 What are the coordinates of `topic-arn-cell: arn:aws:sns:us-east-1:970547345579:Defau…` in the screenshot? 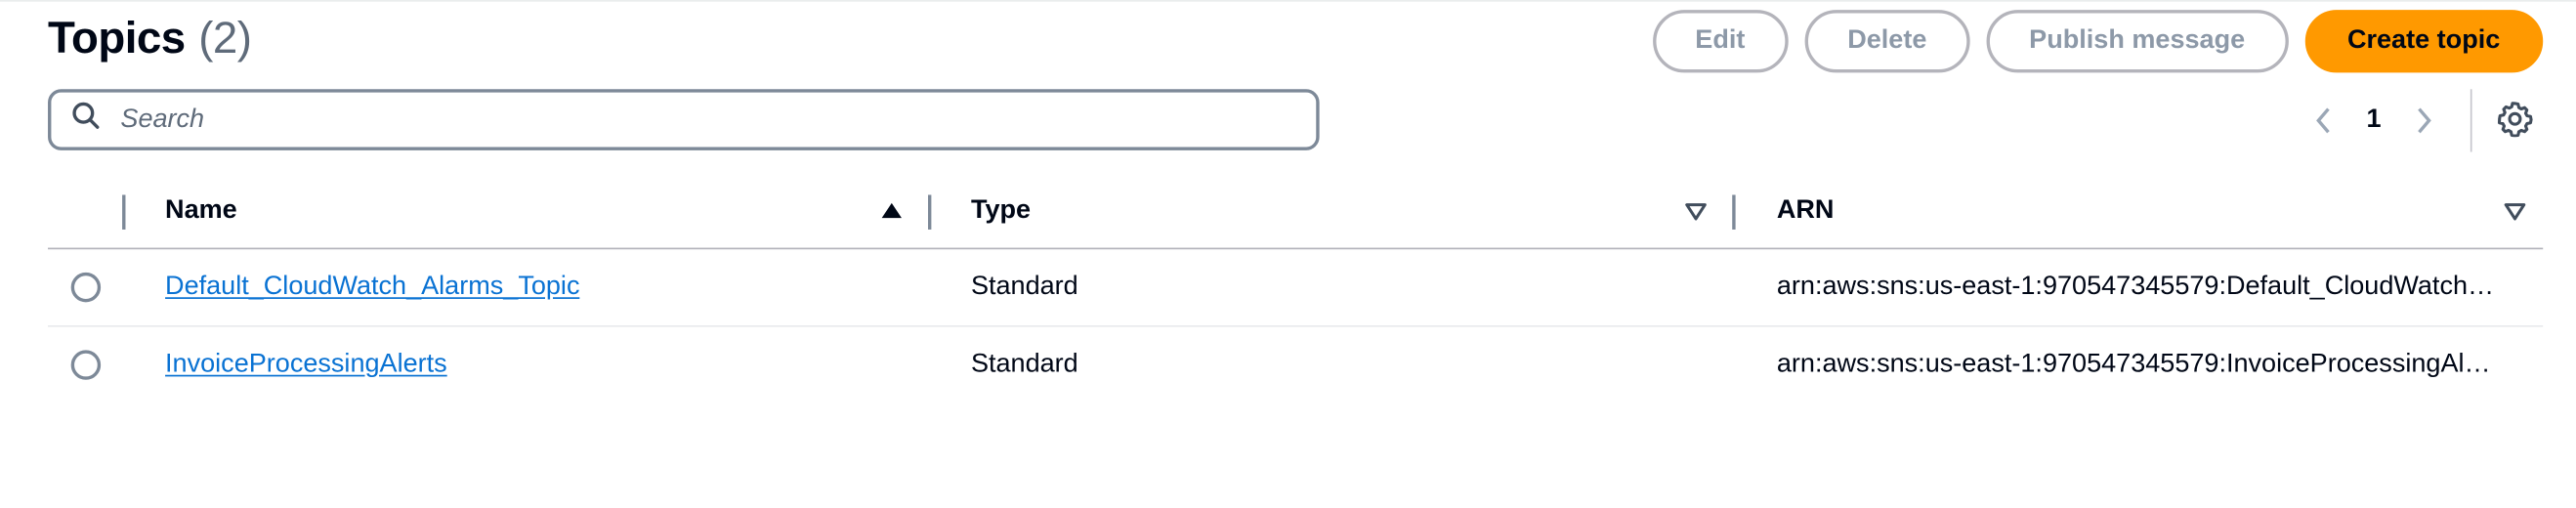 It's located at (2136, 286).